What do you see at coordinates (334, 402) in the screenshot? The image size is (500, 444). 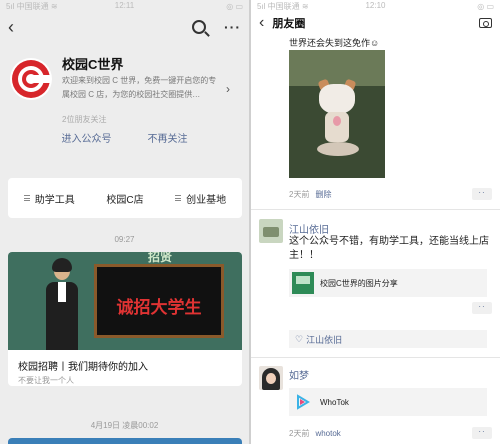 I see `share-title: WhoTok` at bounding box center [334, 402].